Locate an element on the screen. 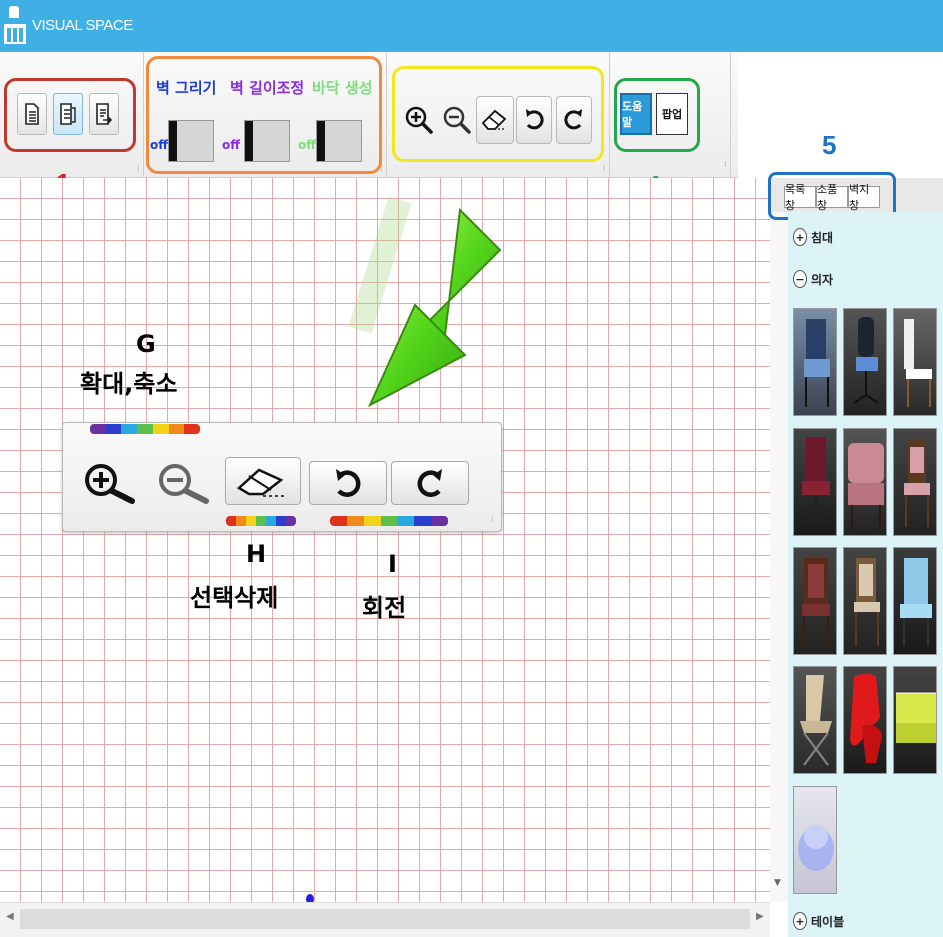 This screenshot has height=937, width=943. callout-delete-button is located at coordinates (263, 481).